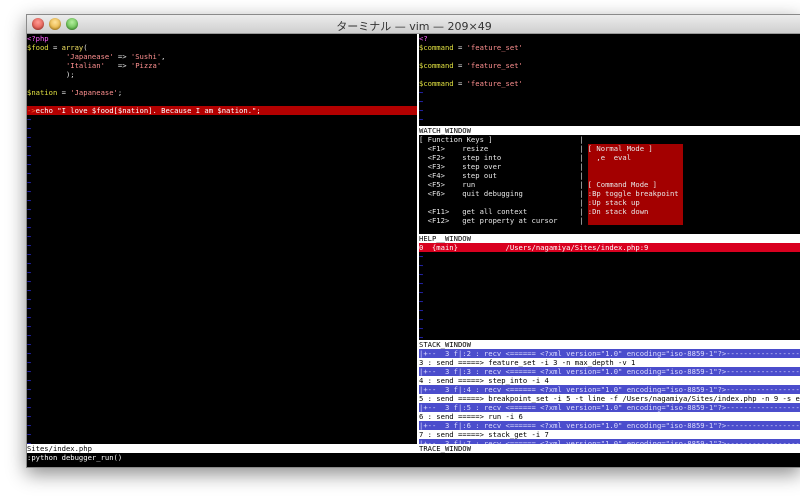 Image resolution: width=800 pixels, height=498 pixels. What do you see at coordinates (222, 56) in the screenshot?
I see `code-line: 'Japanease' => 'Sushi',` at bounding box center [222, 56].